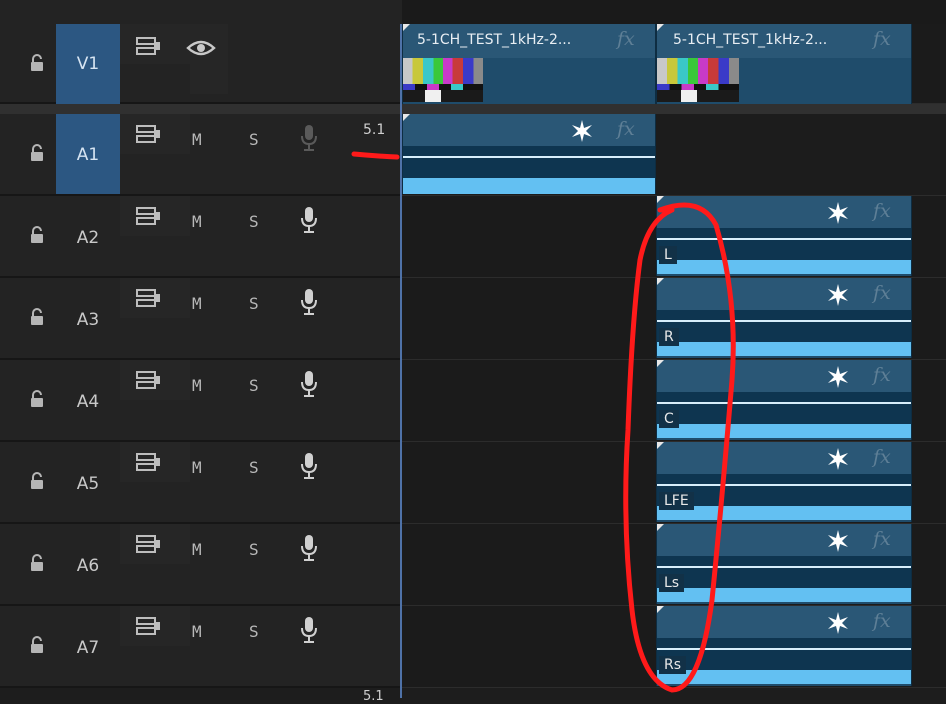 The height and width of the screenshot is (704, 946). What do you see at coordinates (674, 155) in the screenshot?
I see `track-area-a1: fx` at bounding box center [674, 155].